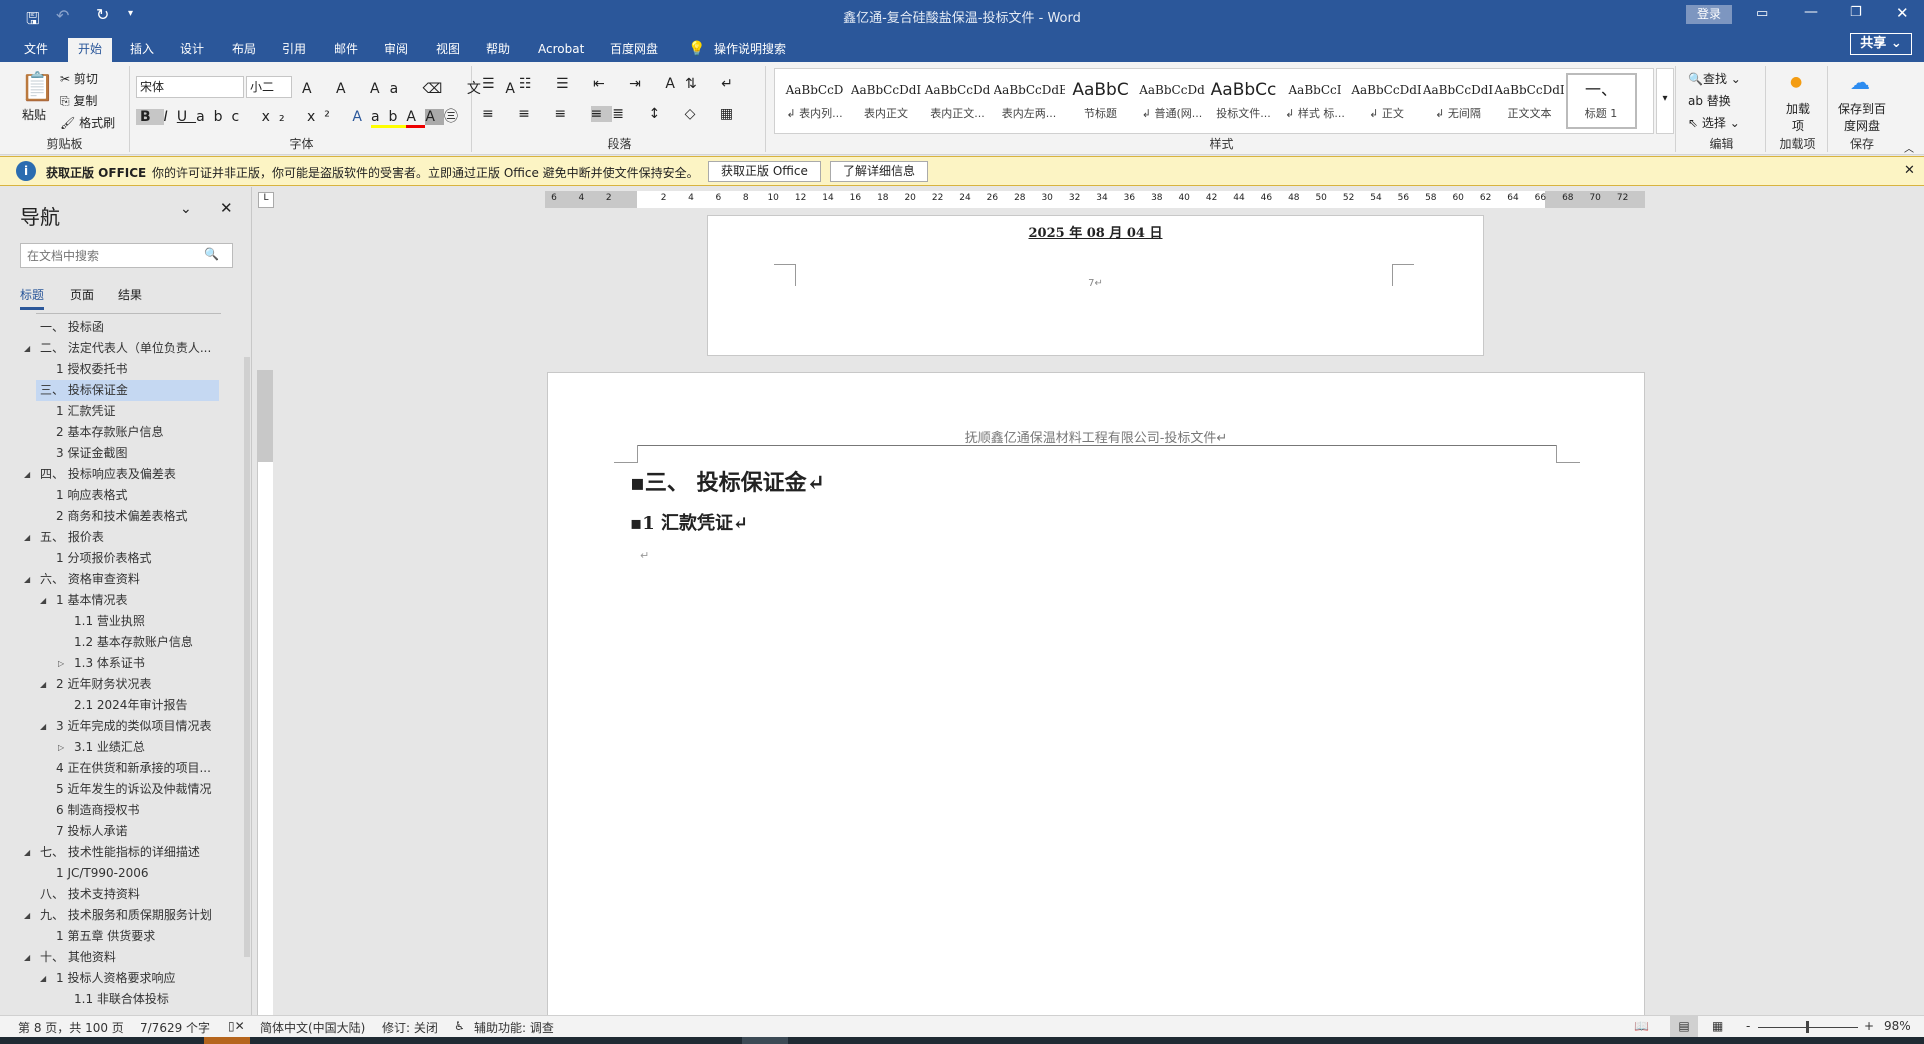 Image resolution: width=1924 pixels, height=1044 pixels. I want to click on nav-heading-item: ◢ 3 近年完成的类似项目情况表, so click(120, 726).